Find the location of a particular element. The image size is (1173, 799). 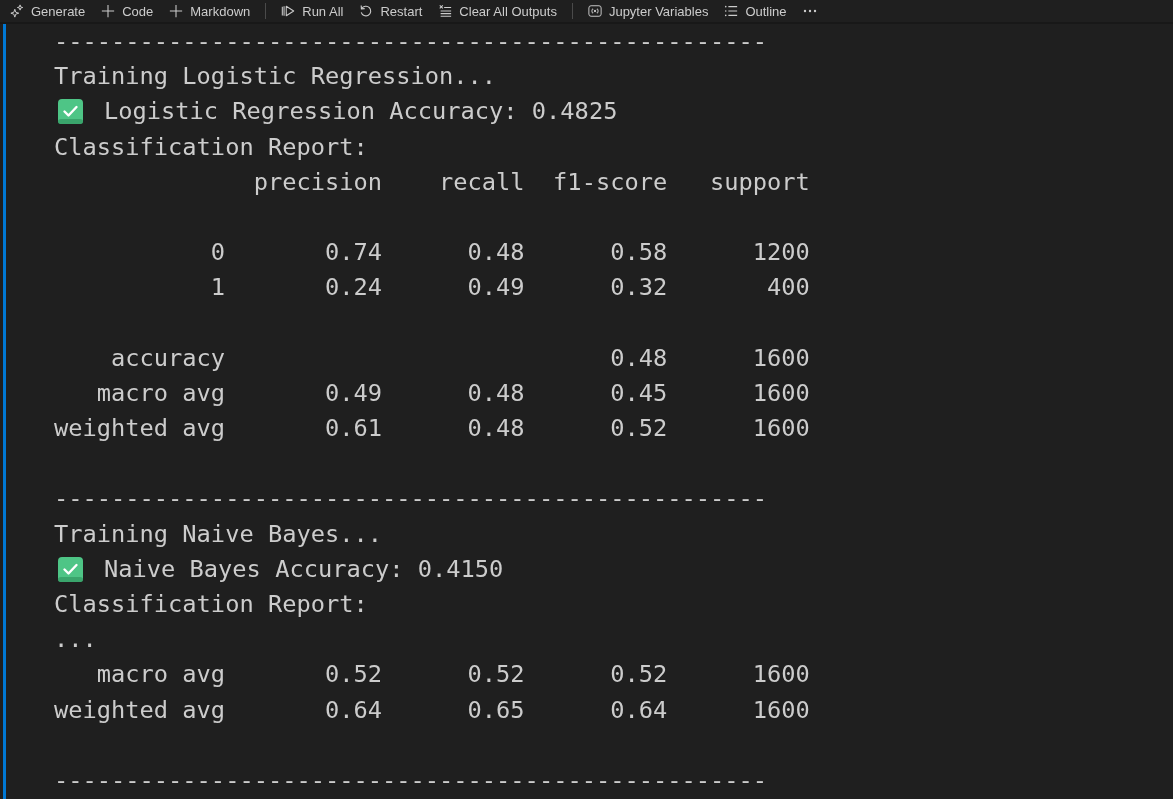

column-header: f1-score is located at coordinates (610, 181).